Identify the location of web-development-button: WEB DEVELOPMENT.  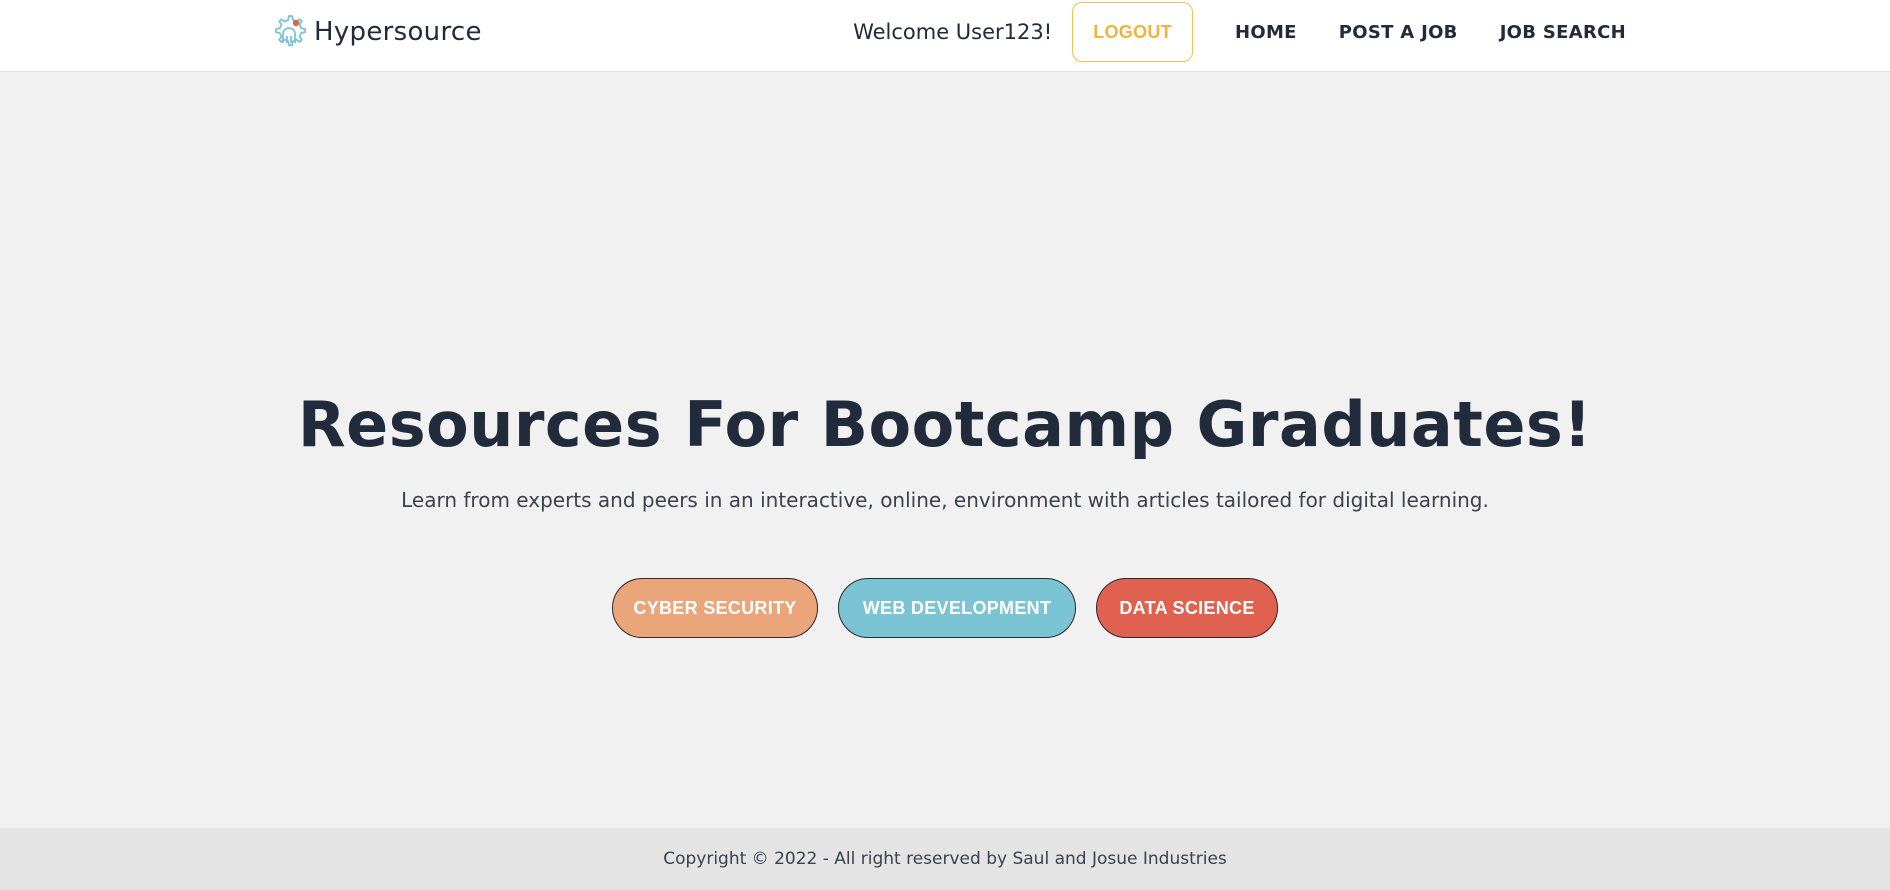
(957, 608).